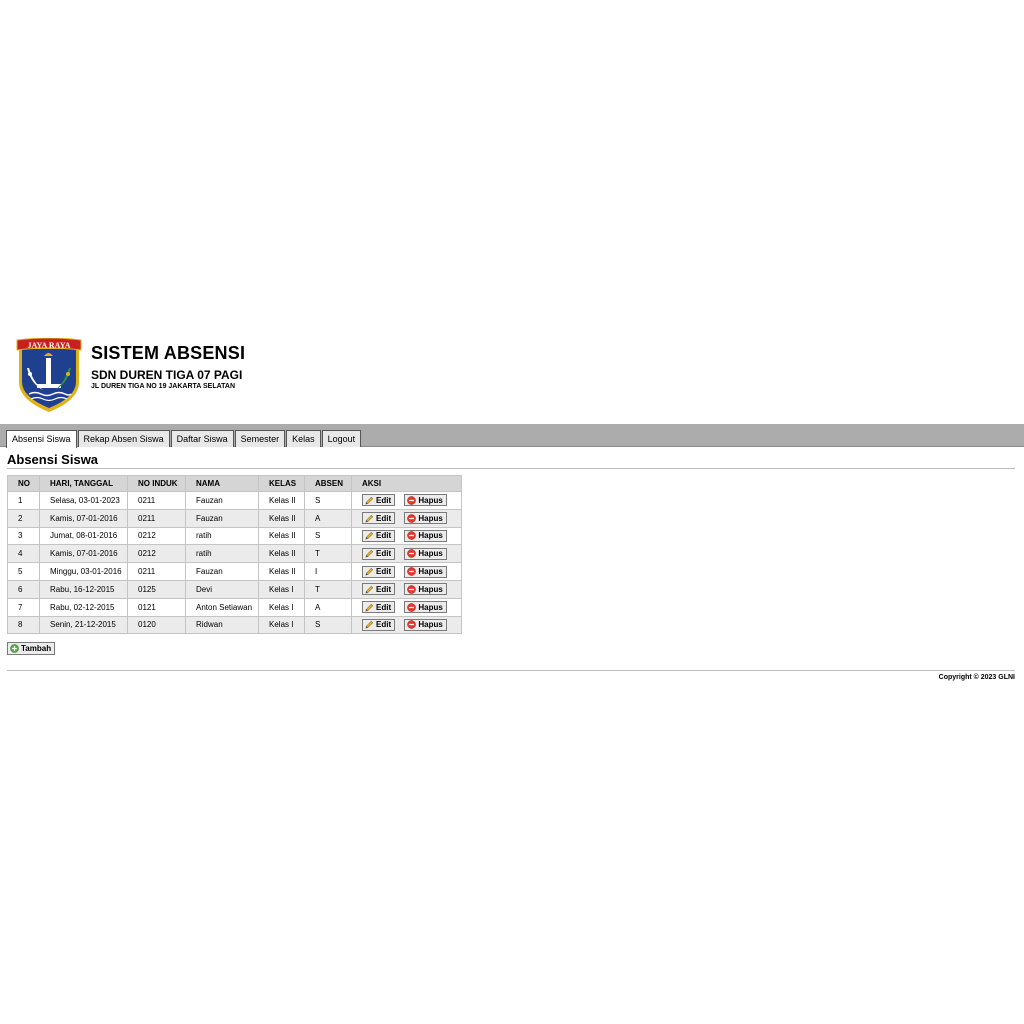 The height and width of the screenshot is (1024, 1024). I want to click on header-tanggal: HARI, TANGGAL, so click(83, 483).